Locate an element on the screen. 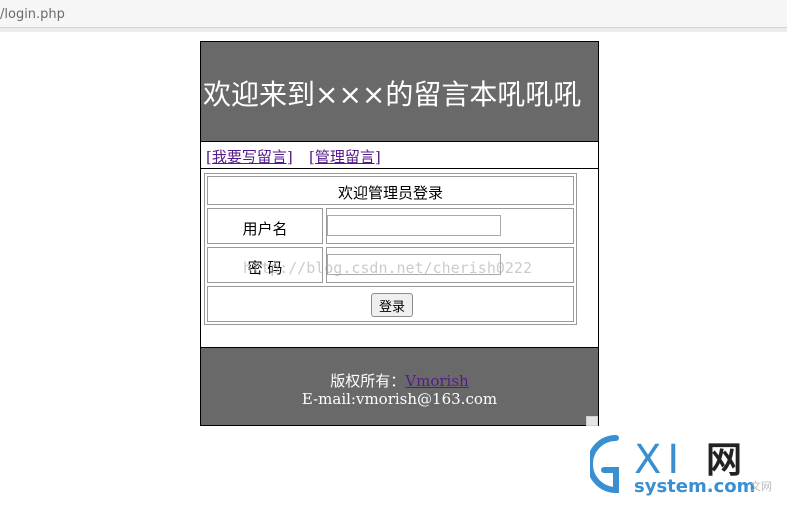 This screenshot has height=517, width=787. copyright-label: 版权所有： is located at coordinates (368, 381).